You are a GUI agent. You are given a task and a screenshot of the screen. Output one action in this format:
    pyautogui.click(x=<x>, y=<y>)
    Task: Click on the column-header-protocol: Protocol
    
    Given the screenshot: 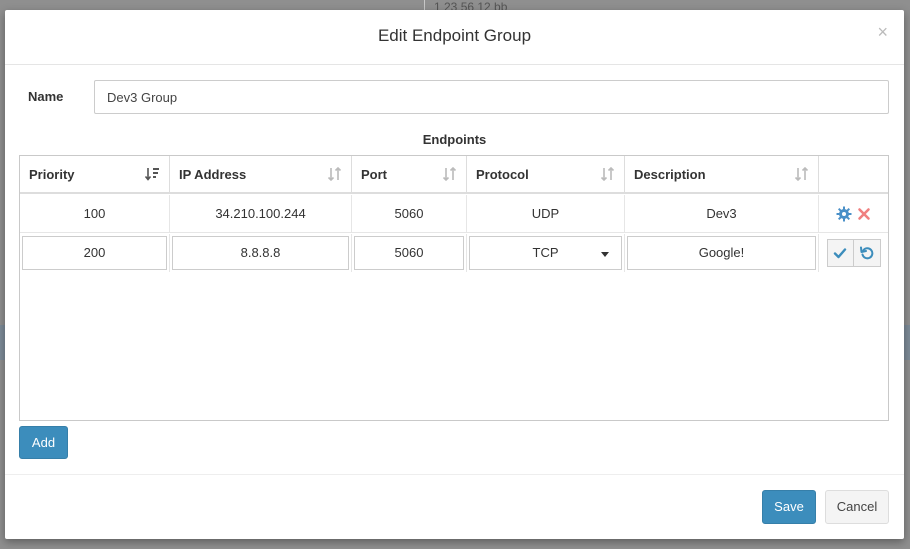 What is the action you would take?
    pyautogui.click(x=546, y=174)
    